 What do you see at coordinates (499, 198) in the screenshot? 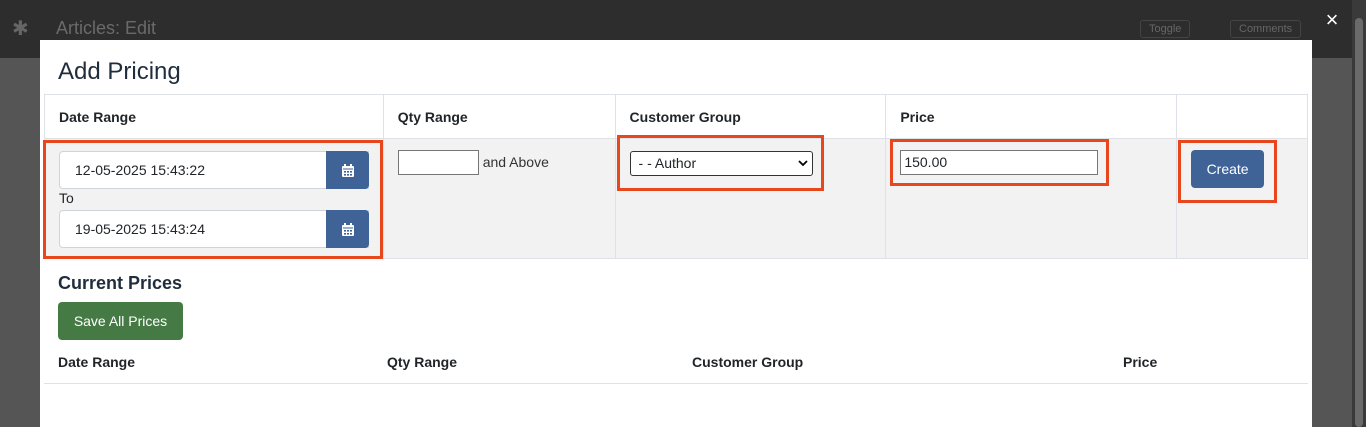
I see `qty-range-cell: and Above` at bounding box center [499, 198].